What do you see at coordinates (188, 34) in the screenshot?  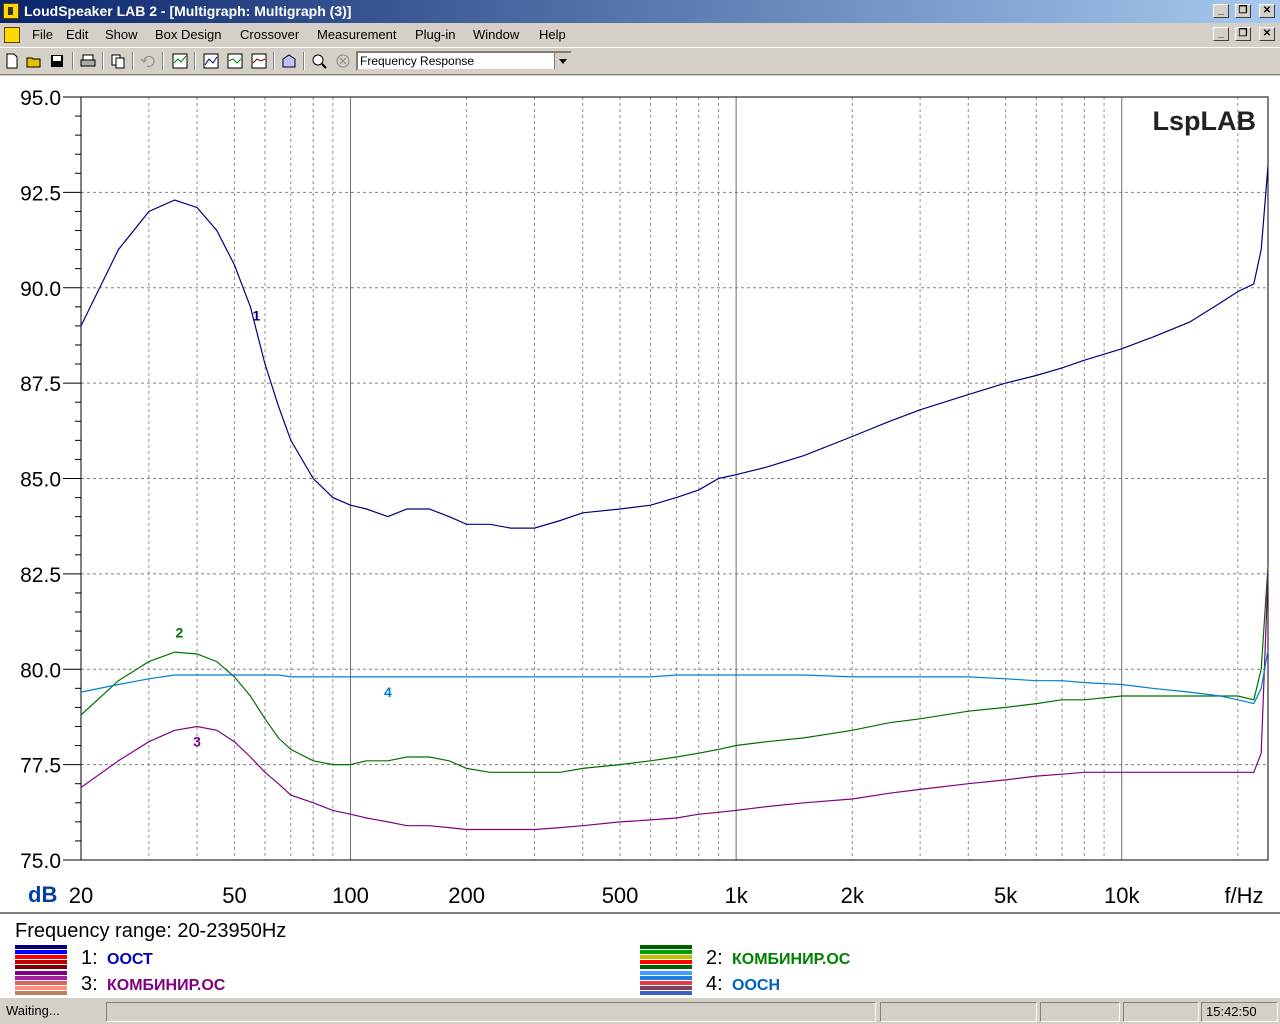 I see `menu-box-design: Box Design` at bounding box center [188, 34].